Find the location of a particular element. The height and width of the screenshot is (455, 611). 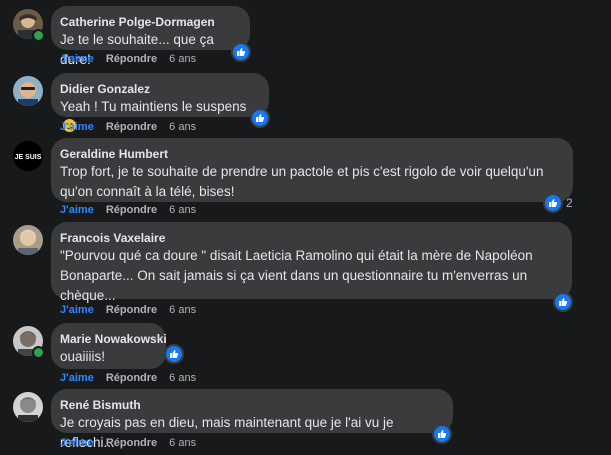

avatar: JE SUIS is located at coordinates (28, 156).